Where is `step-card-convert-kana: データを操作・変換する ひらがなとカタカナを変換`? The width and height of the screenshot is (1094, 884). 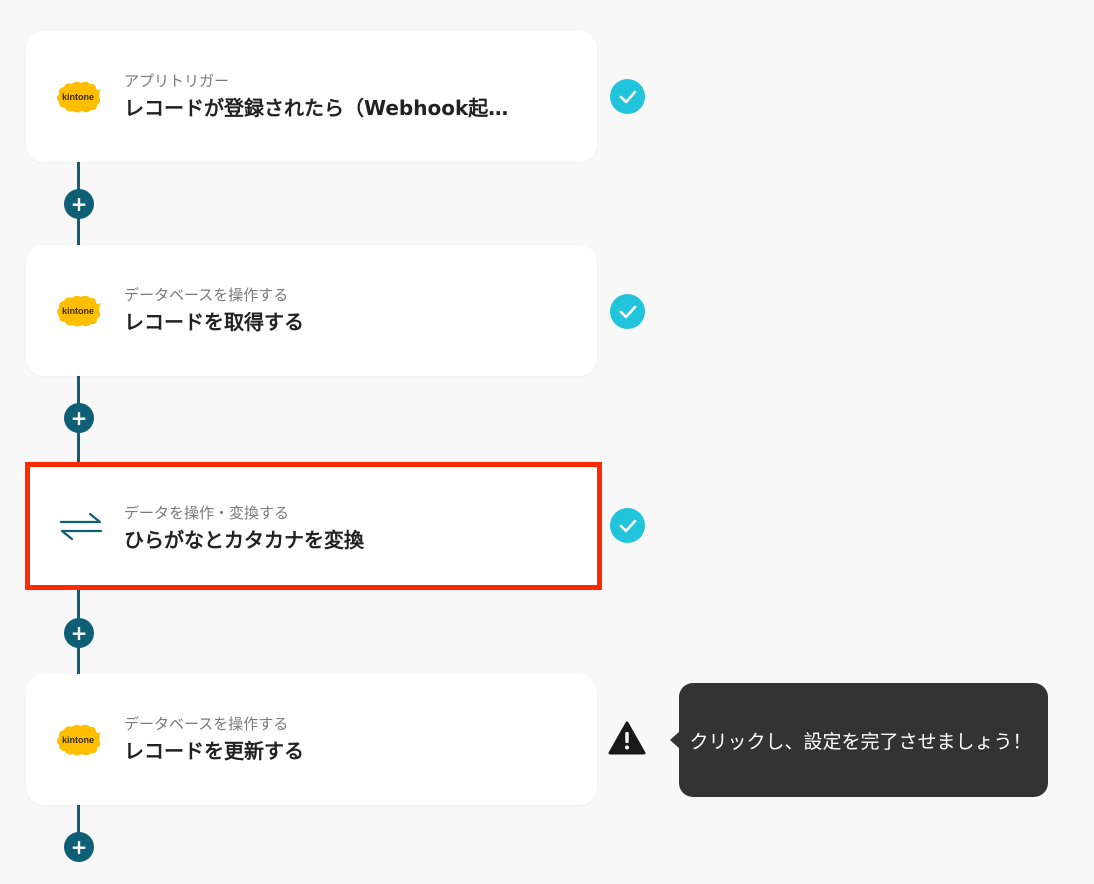 step-card-convert-kana: データを操作・変換する ひらがなとカタカナを変換 is located at coordinates (313, 526).